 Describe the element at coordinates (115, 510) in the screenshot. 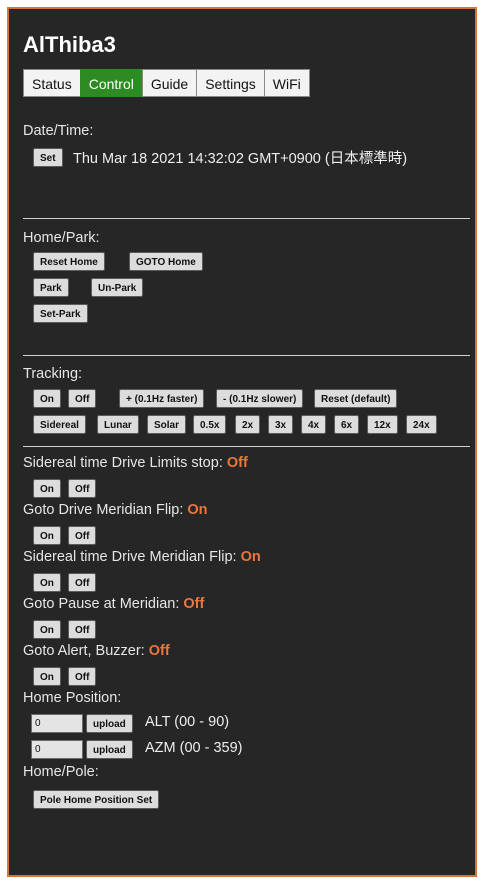

I see `option-label: Goto Drive Meridian Flip: On` at that location.